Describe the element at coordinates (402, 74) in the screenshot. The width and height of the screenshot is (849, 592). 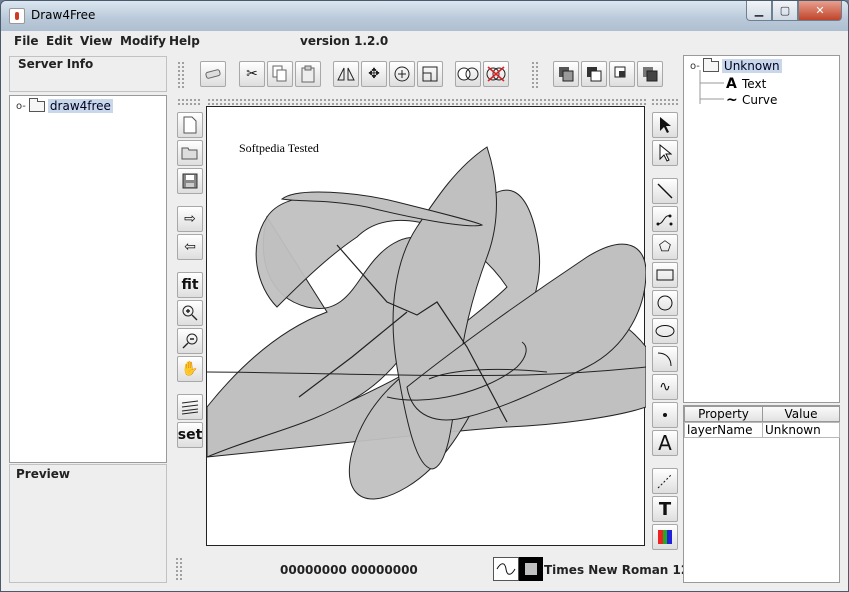
I see `rotate-icon` at that location.